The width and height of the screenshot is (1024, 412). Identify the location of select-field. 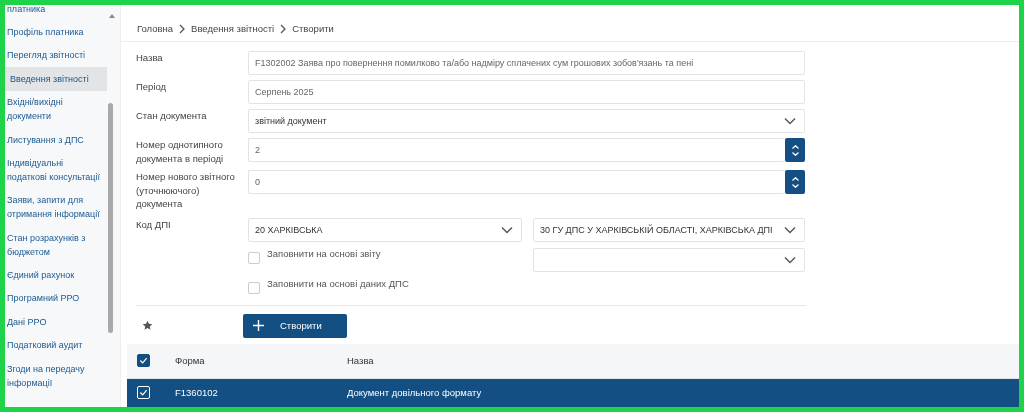
(669, 259).